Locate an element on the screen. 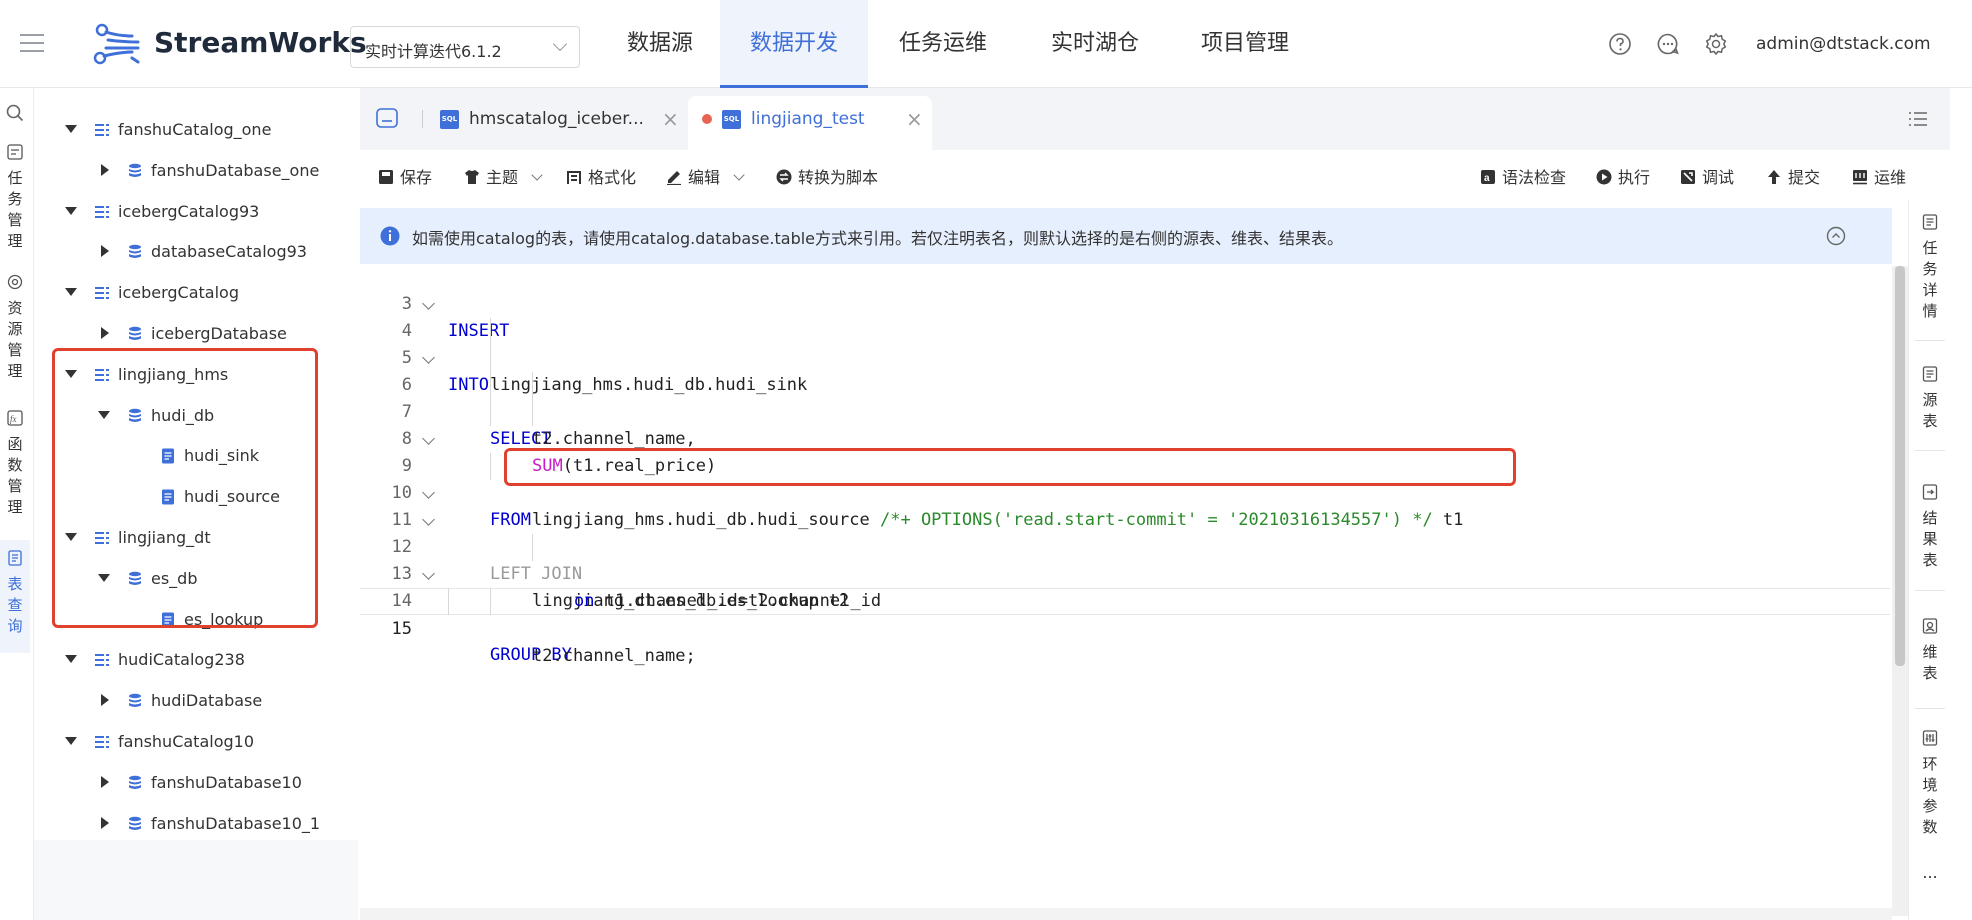  nav-data-dev: 数据开发 is located at coordinates (794, 44).